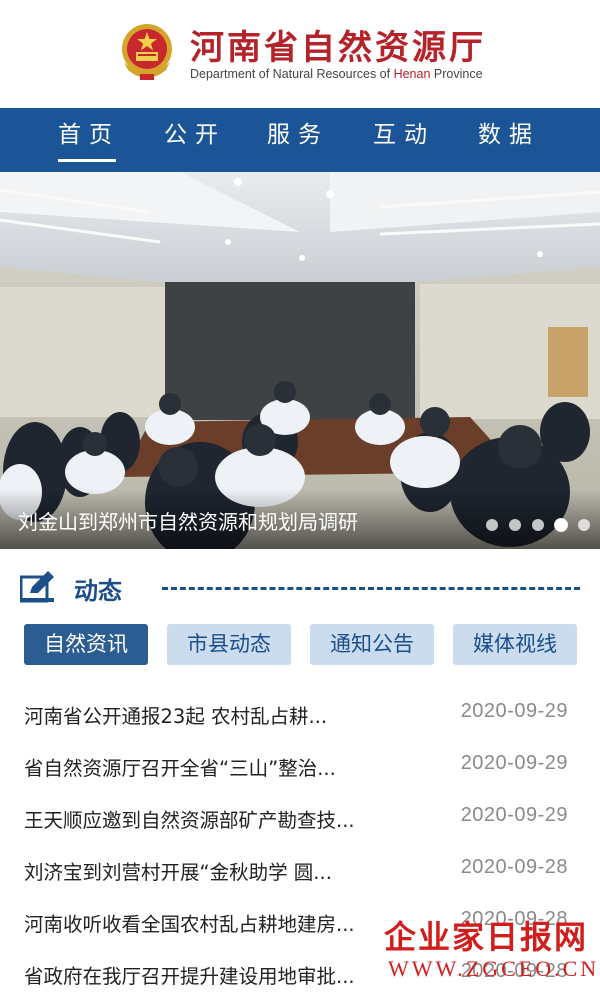  What do you see at coordinates (300, 646) in the screenshot?
I see `news-tabs: 自然资讯 市县动态 通知公告 媒体视线` at bounding box center [300, 646].